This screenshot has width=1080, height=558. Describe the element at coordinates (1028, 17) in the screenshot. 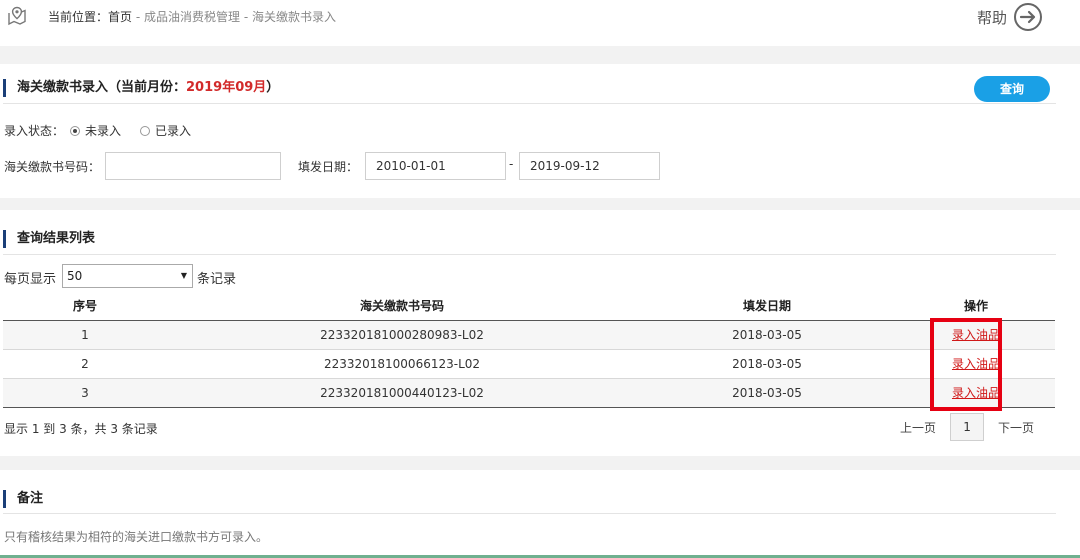

I see `arrow-right-circle-icon` at that location.